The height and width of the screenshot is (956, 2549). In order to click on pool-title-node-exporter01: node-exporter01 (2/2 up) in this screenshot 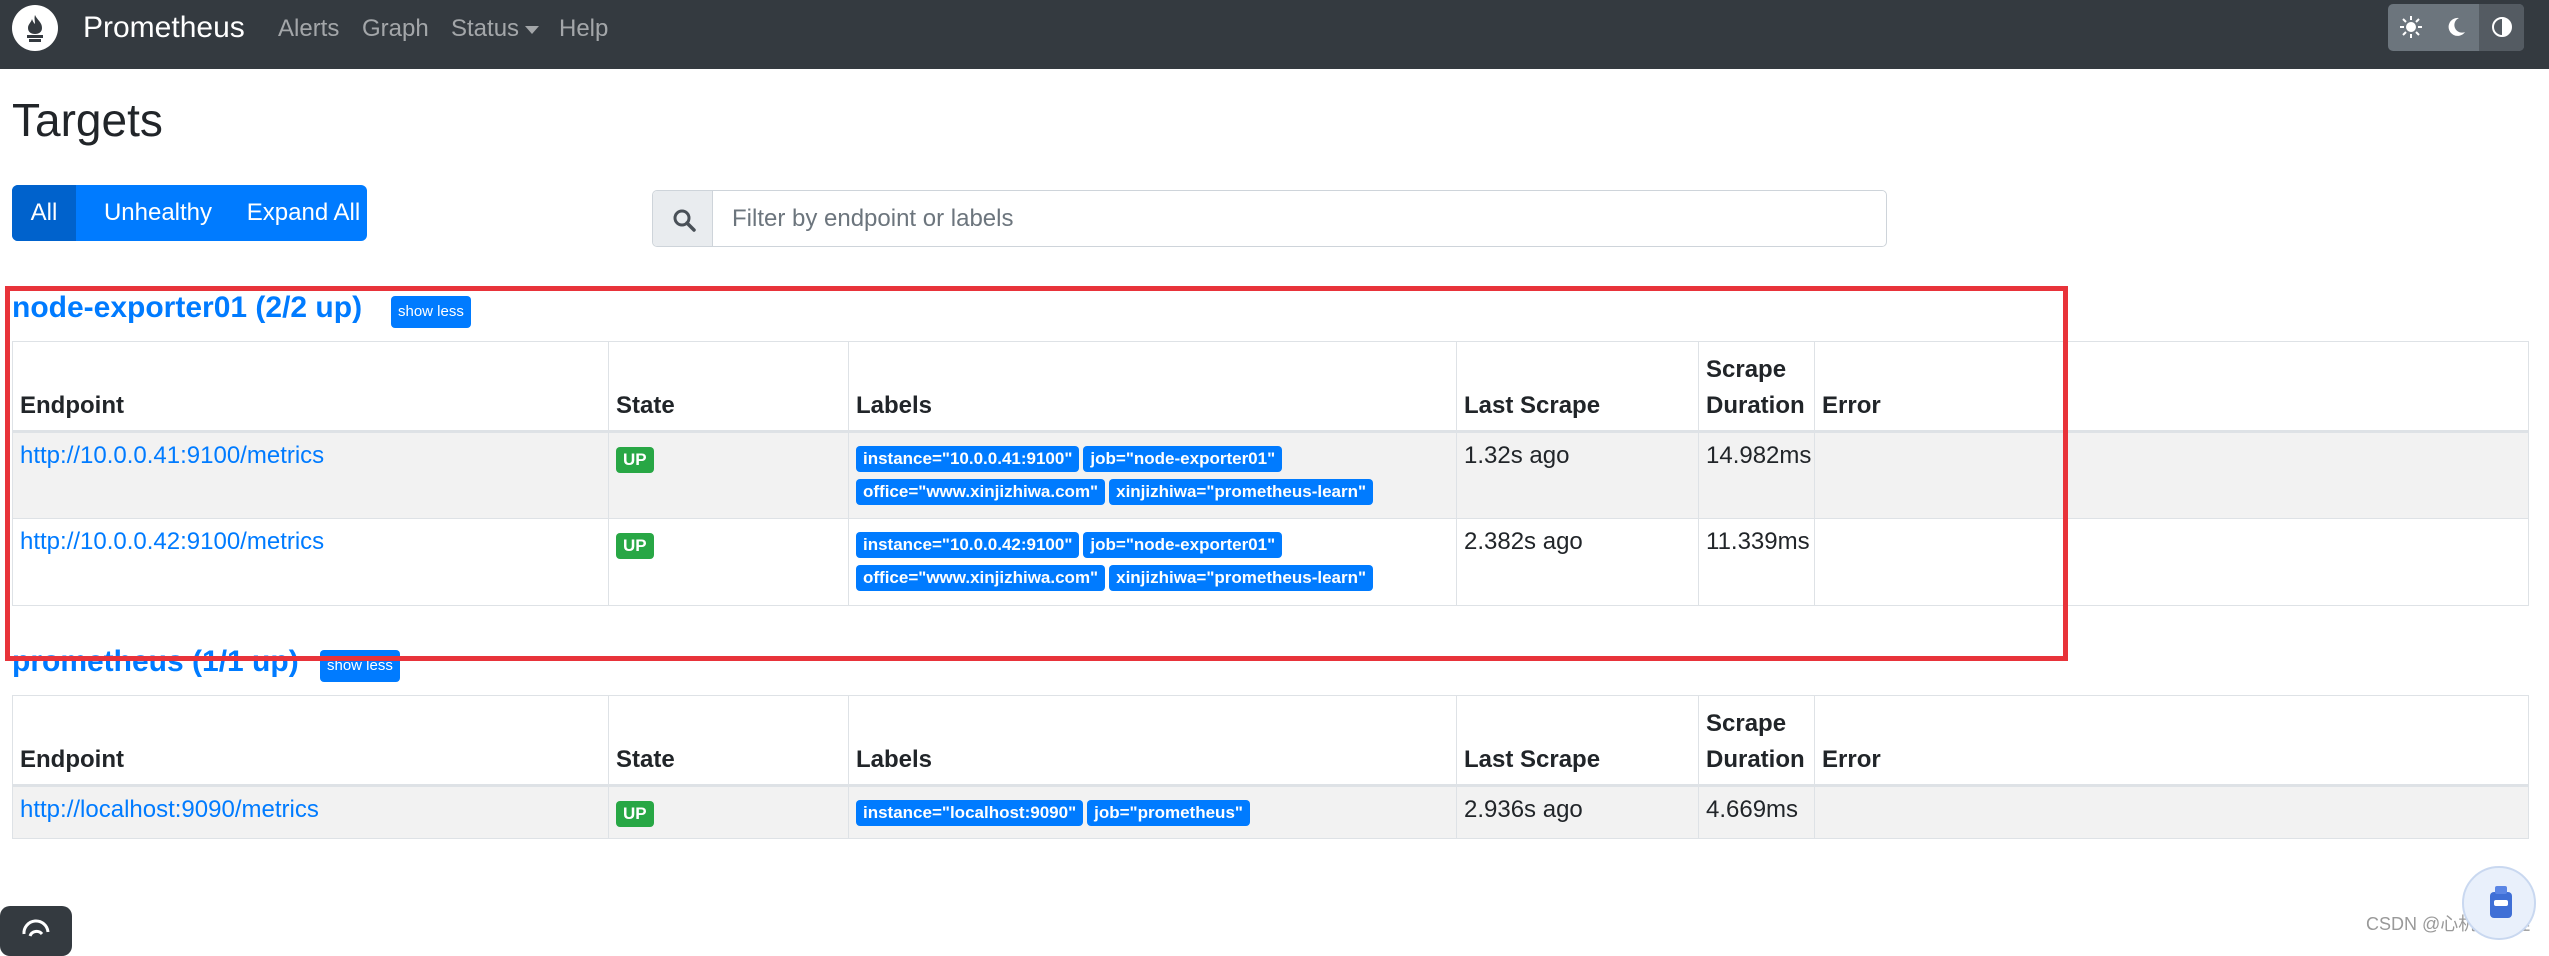, I will do `click(187, 308)`.